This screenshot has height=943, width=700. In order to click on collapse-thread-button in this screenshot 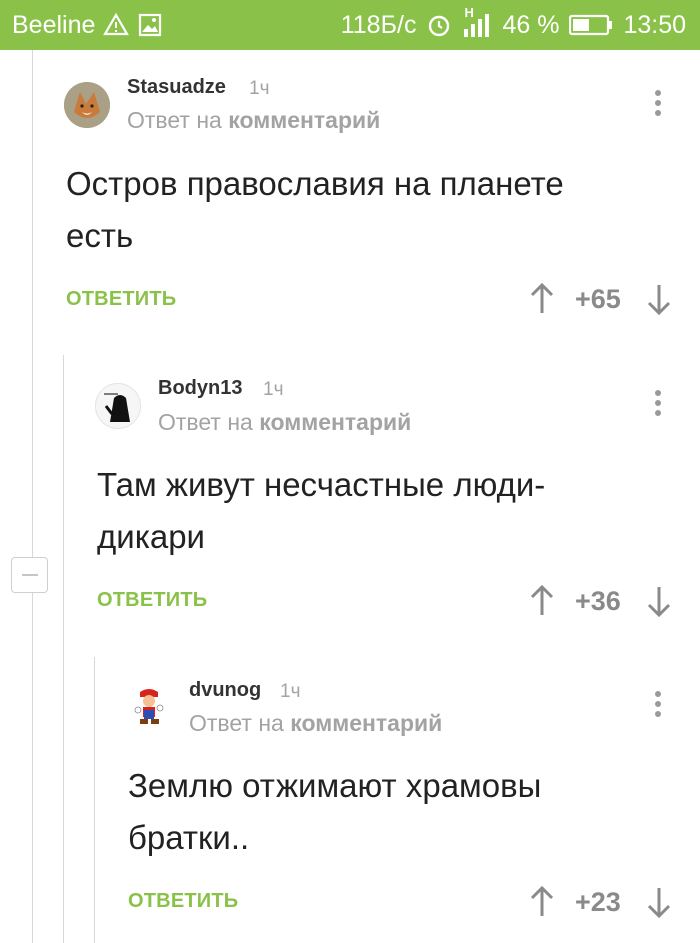, I will do `click(29, 575)`.